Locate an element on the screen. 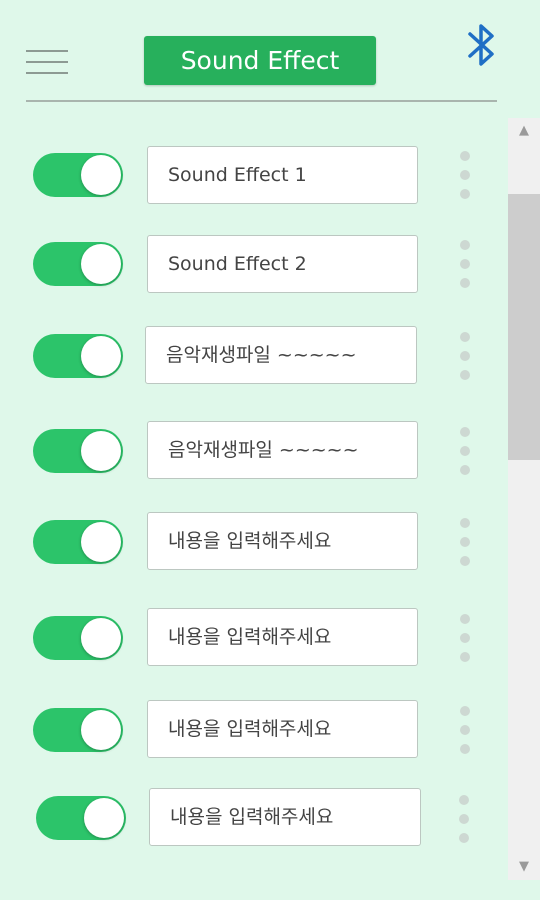 The image size is (540, 900). scroll-down-arrow-icon: ▼ is located at coordinates (524, 867).